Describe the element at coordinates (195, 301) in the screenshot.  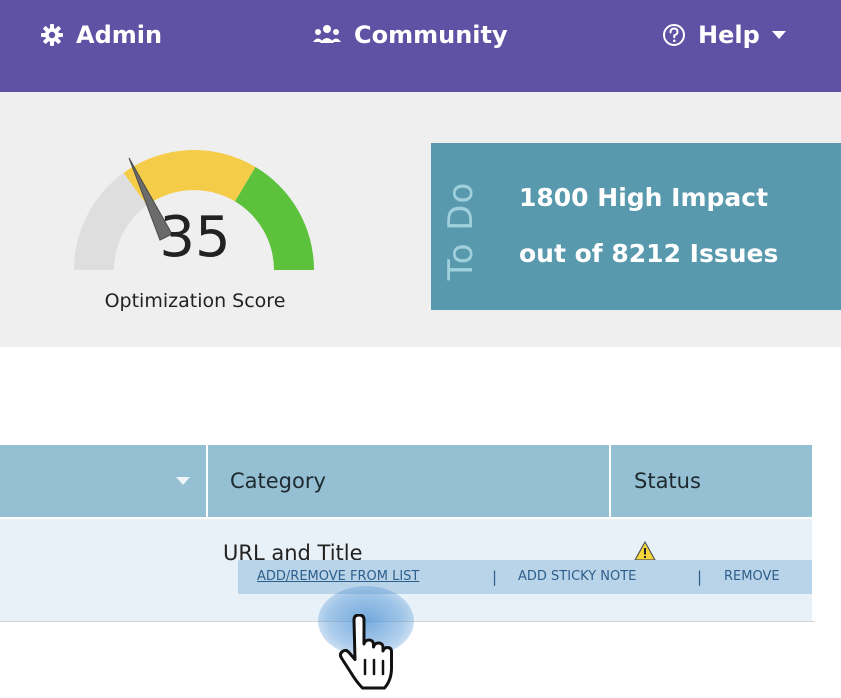
I see `score-label: Optimization Score` at that location.